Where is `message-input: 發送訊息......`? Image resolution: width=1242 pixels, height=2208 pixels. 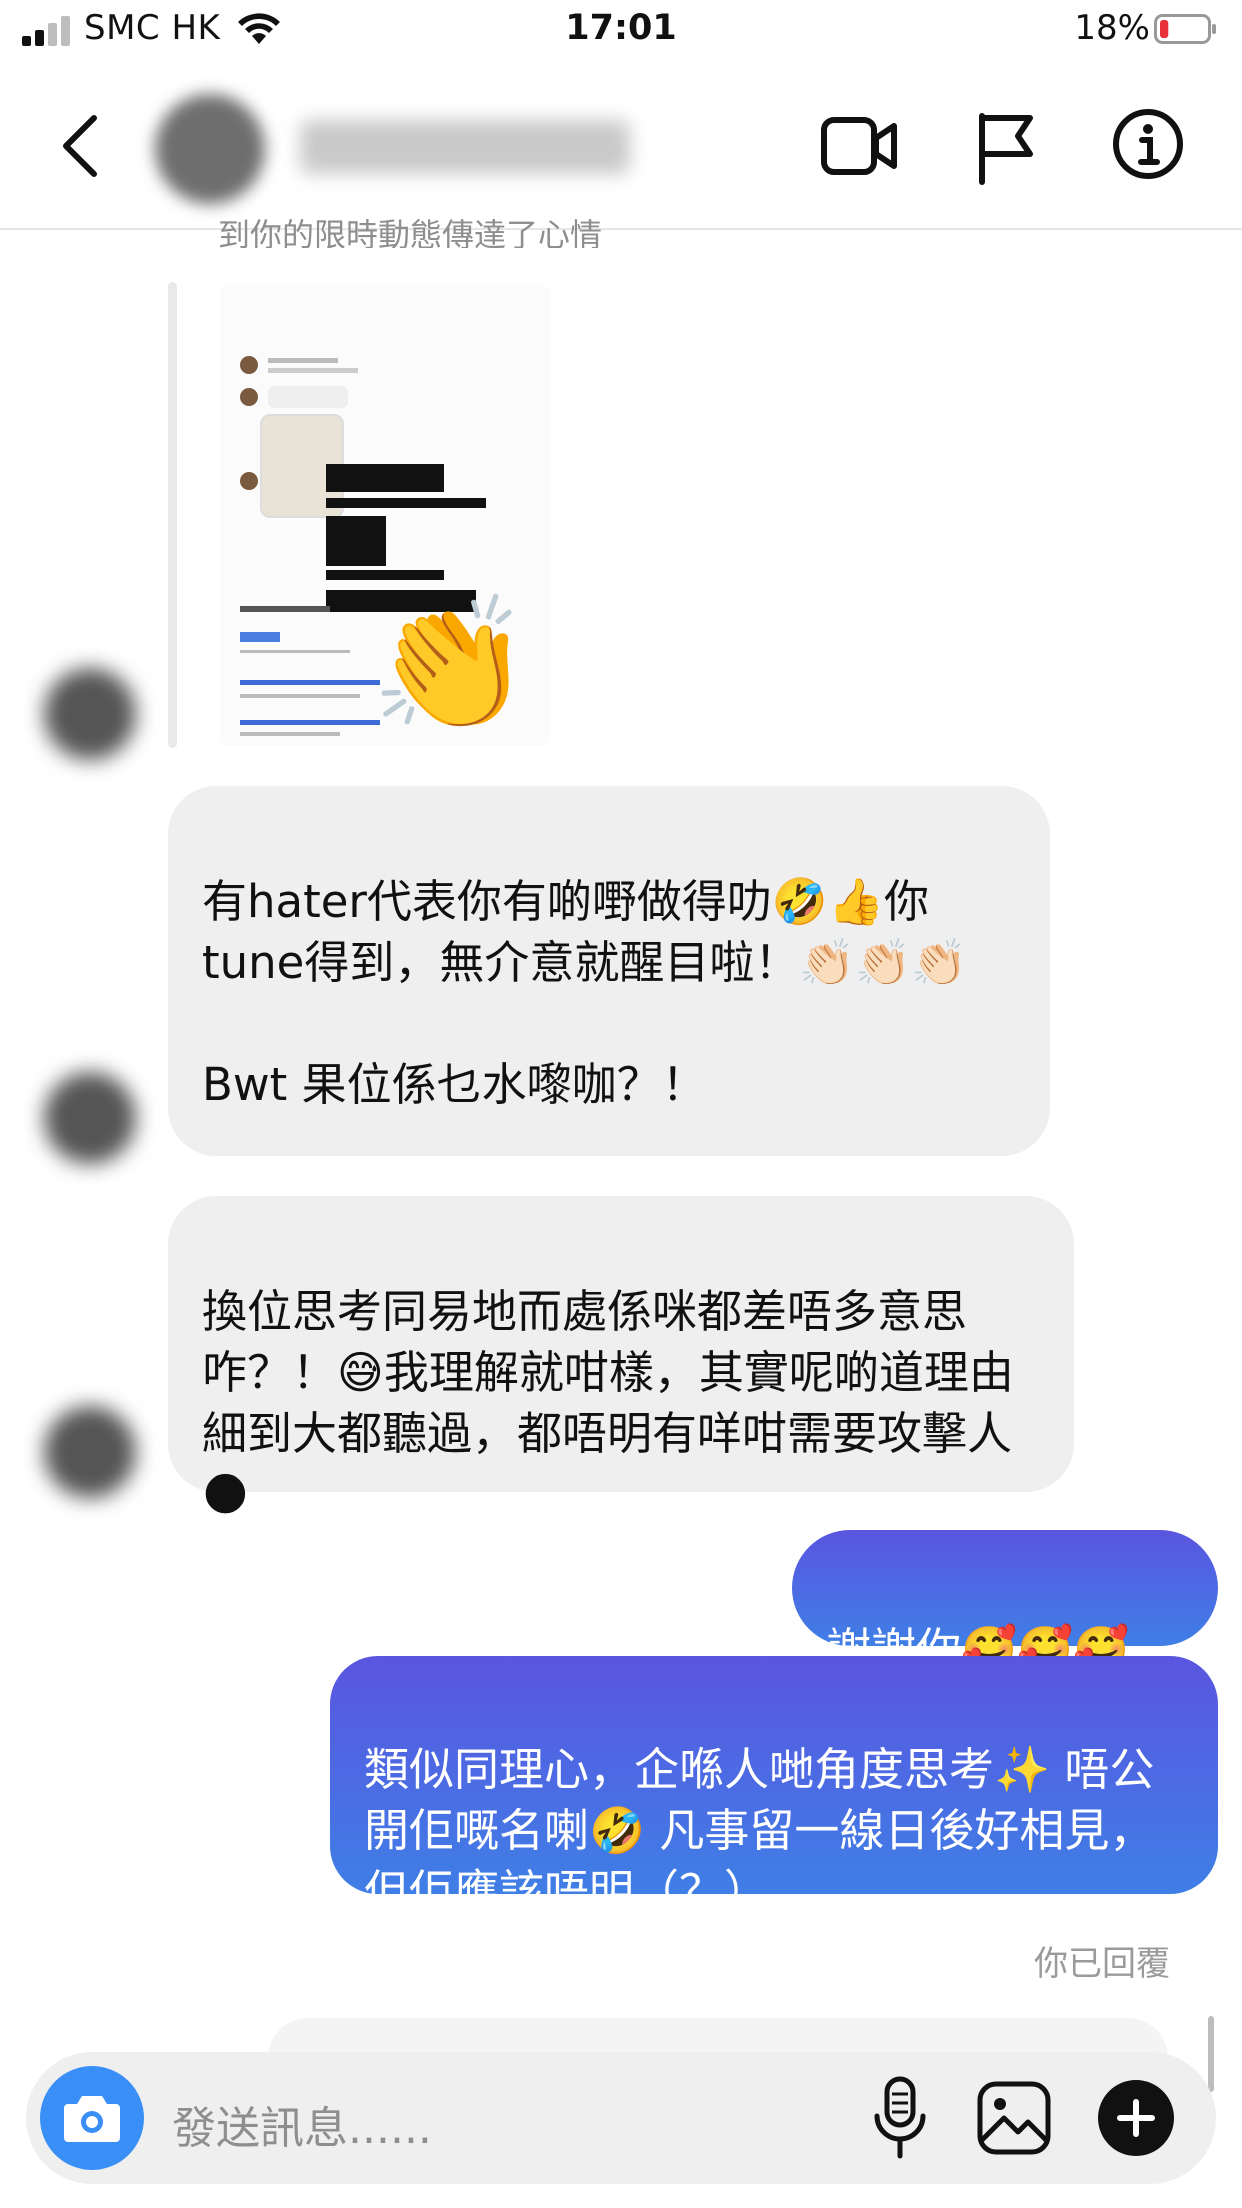
message-input: 發送訊息...... is located at coordinates (302, 2124).